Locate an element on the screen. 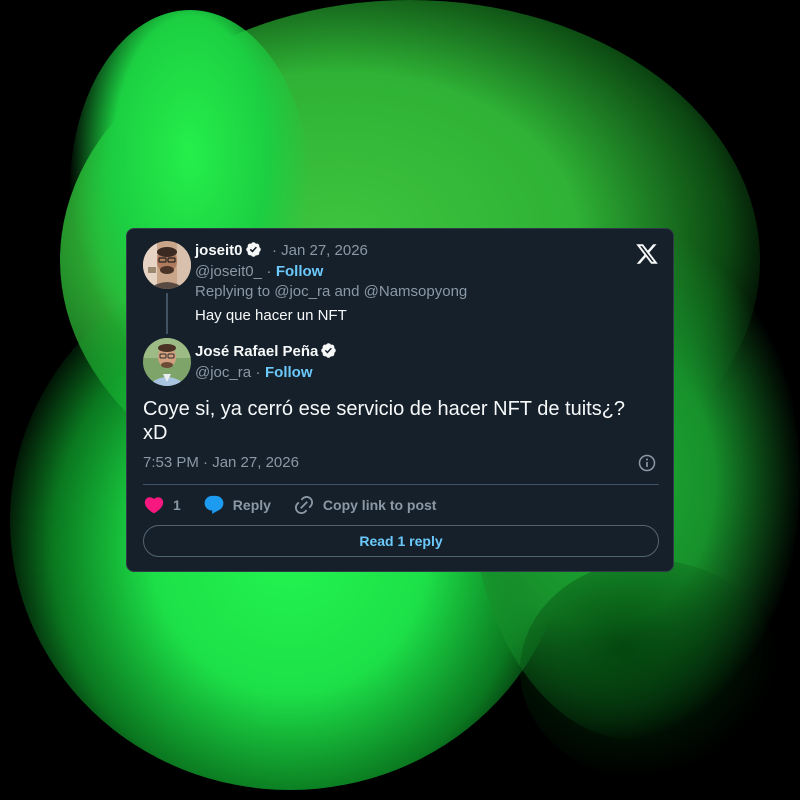  avatar-joc-ra is located at coordinates (167, 362).